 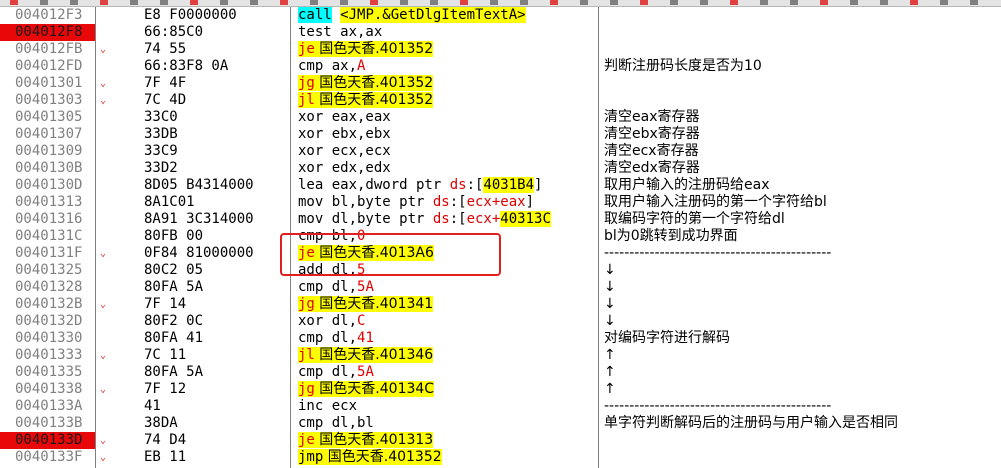 I want to click on instruction-cell: call <JMP.&GetDlgItemTextA>, so click(x=412, y=15).